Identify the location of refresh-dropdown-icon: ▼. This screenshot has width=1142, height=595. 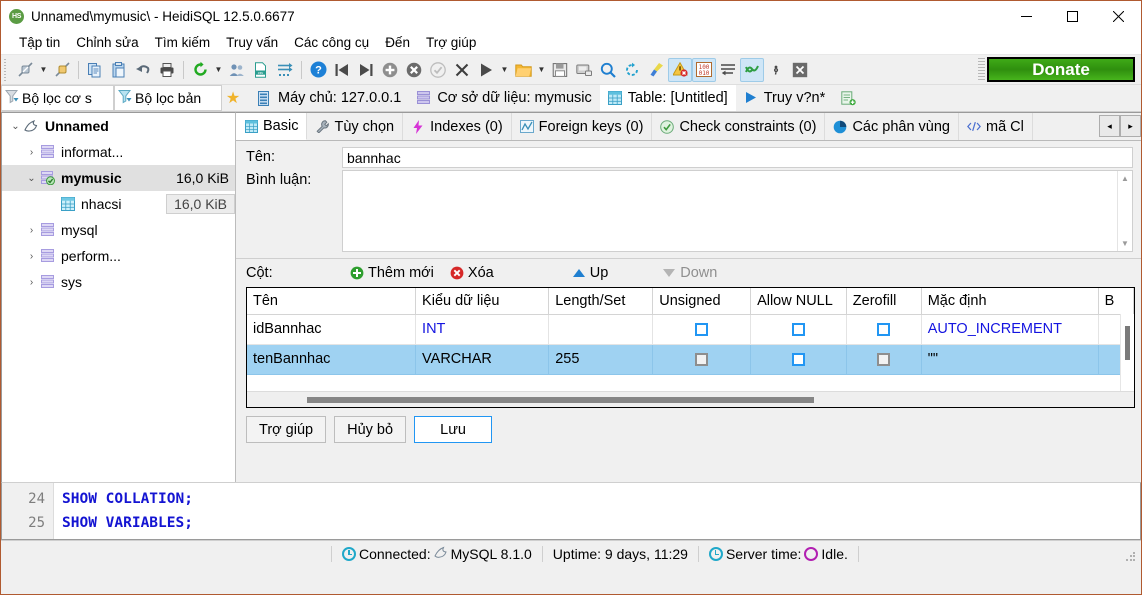
(218, 70).